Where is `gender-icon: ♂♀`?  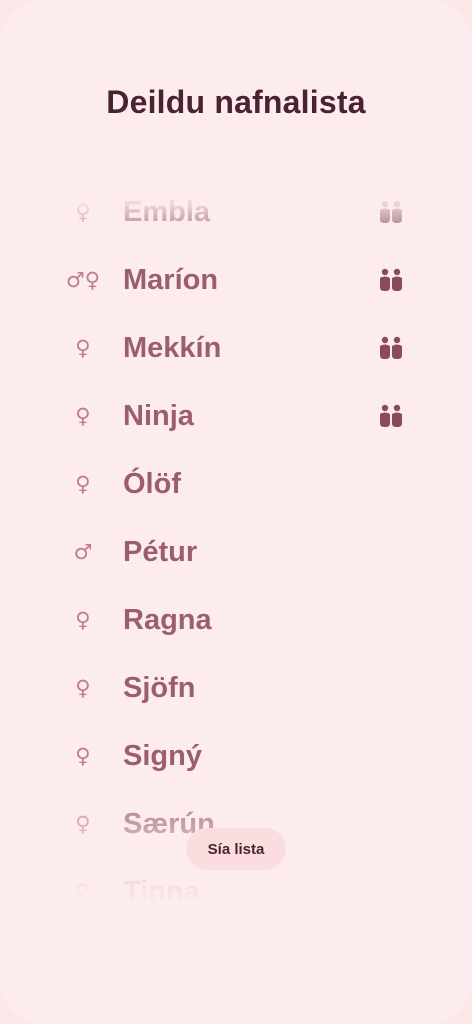
gender-icon: ♂♀ is located at coordinates (83, 280).